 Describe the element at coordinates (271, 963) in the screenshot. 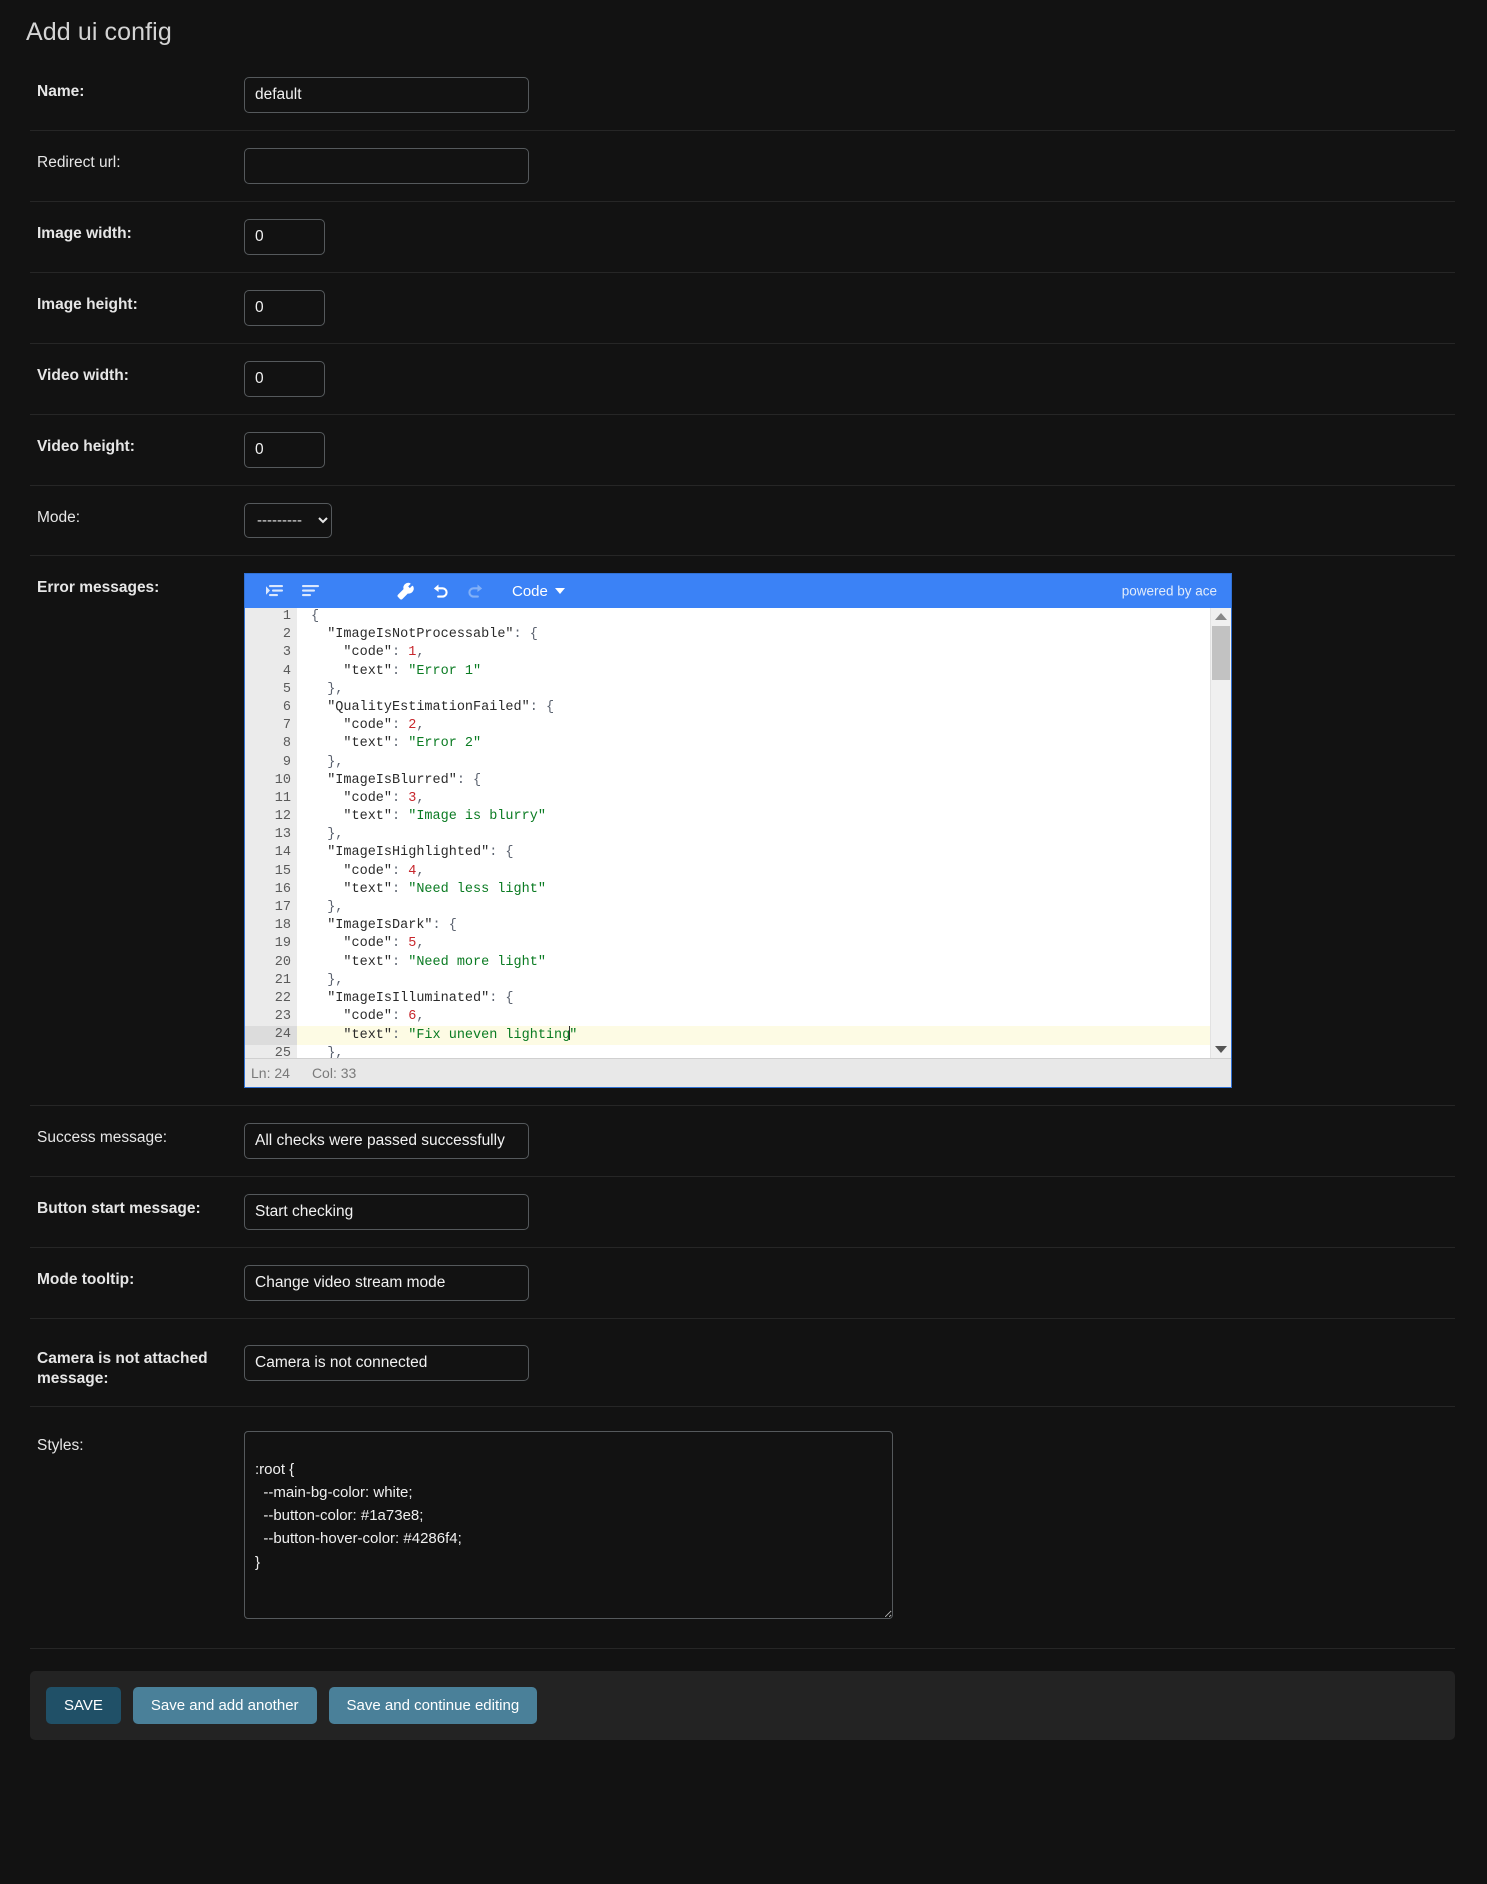

I see `gutter-line: 20` at that location.